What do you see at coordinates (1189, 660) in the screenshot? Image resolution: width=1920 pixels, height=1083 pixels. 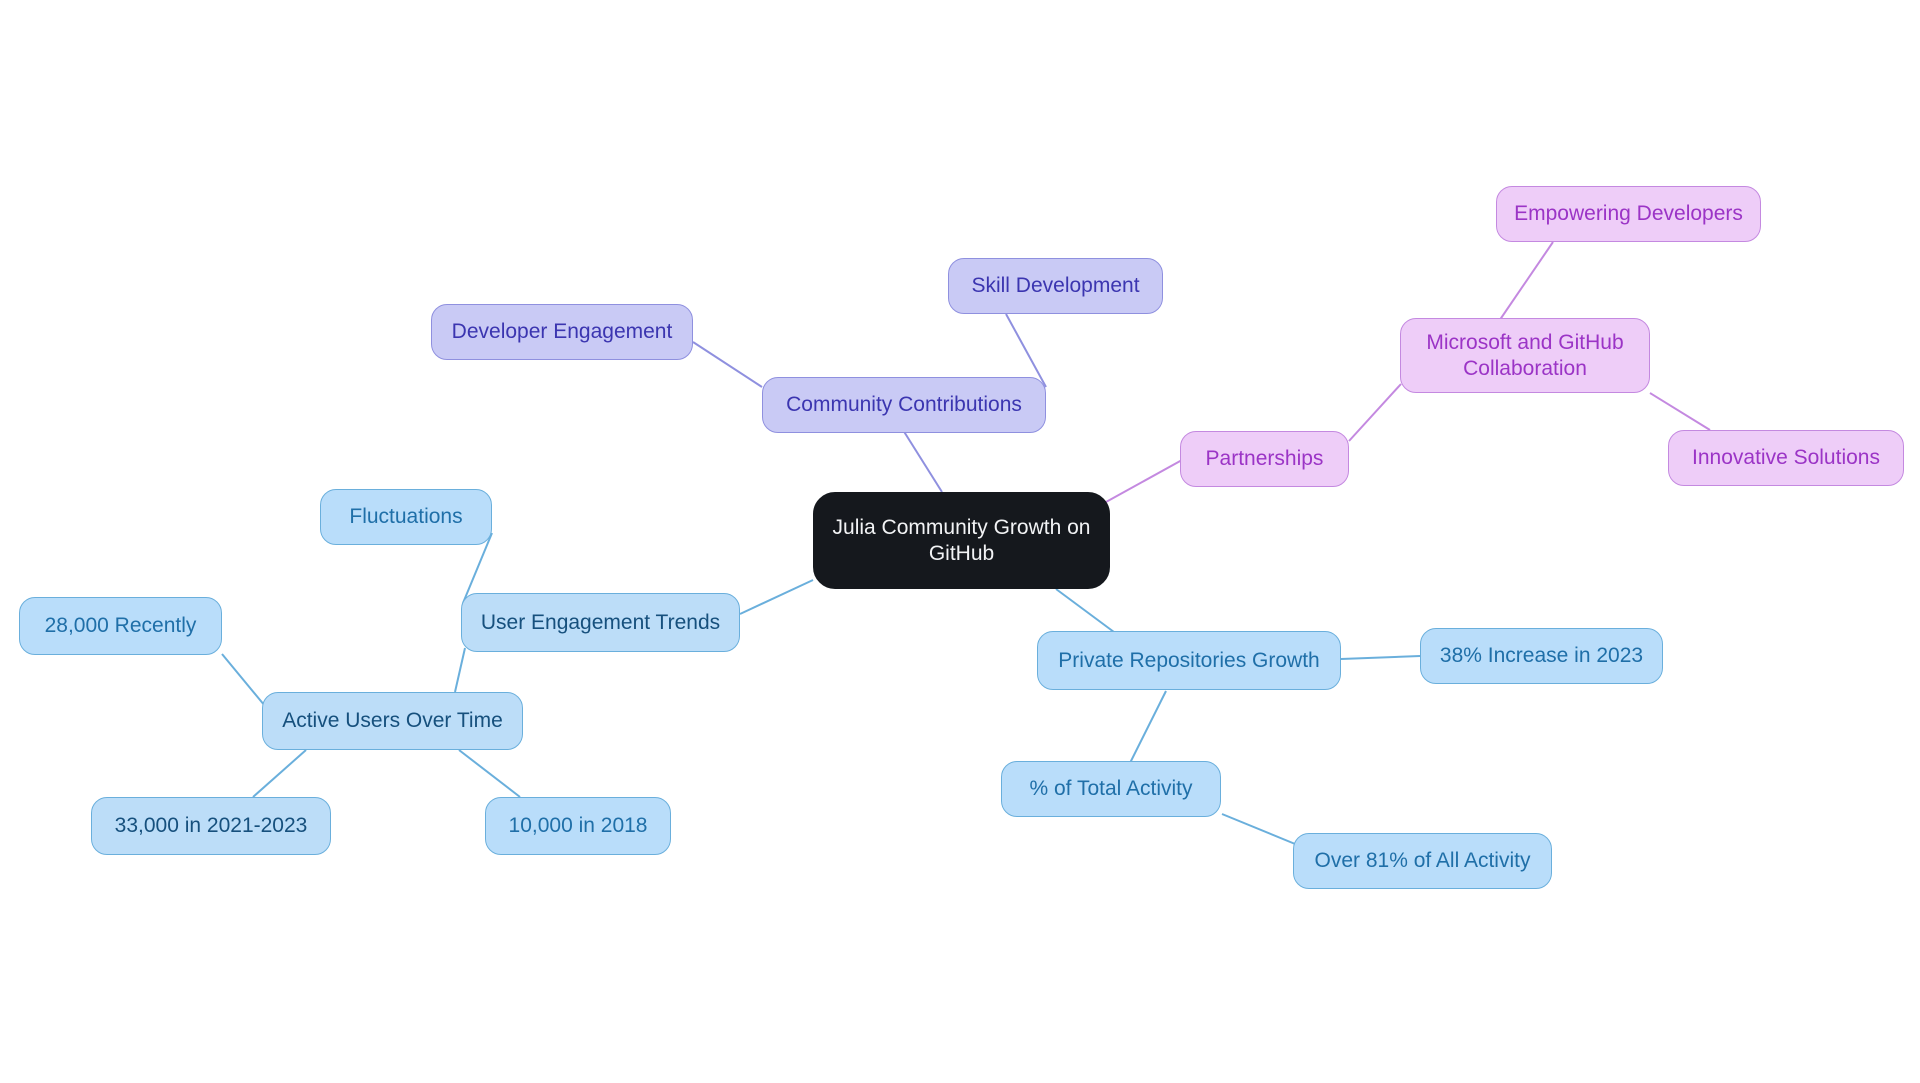 I see `node-private-repositories-growth: Private Repositories Growth` at bounding box center [1189, 660].